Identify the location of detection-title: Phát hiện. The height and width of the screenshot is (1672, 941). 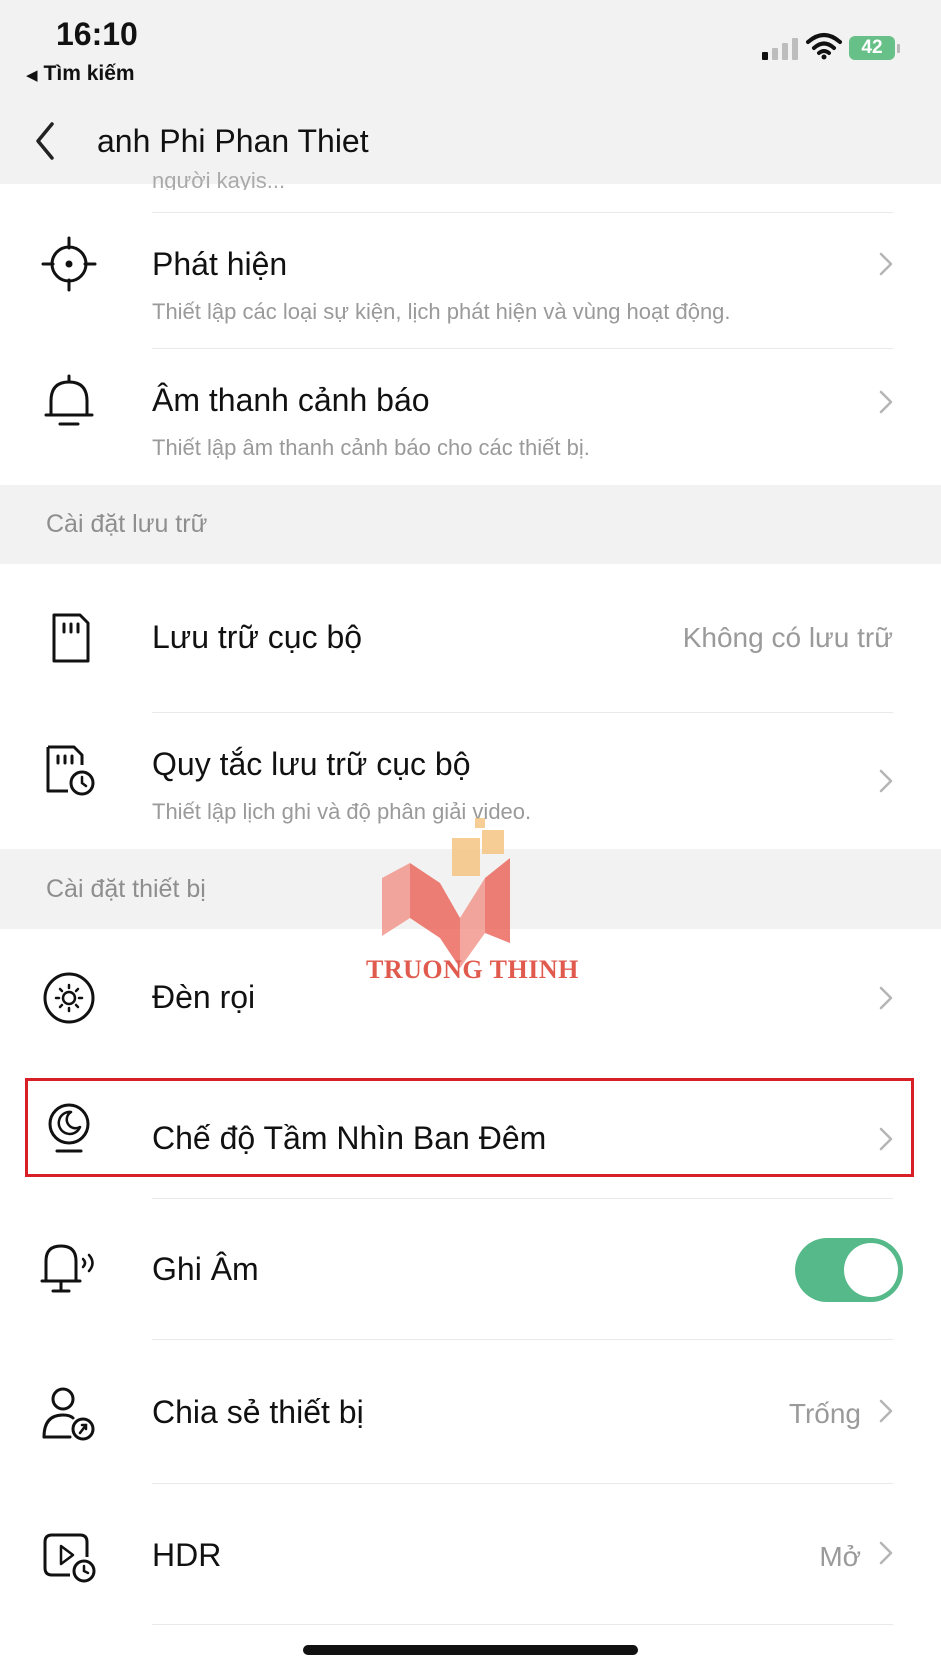
(220, 264).